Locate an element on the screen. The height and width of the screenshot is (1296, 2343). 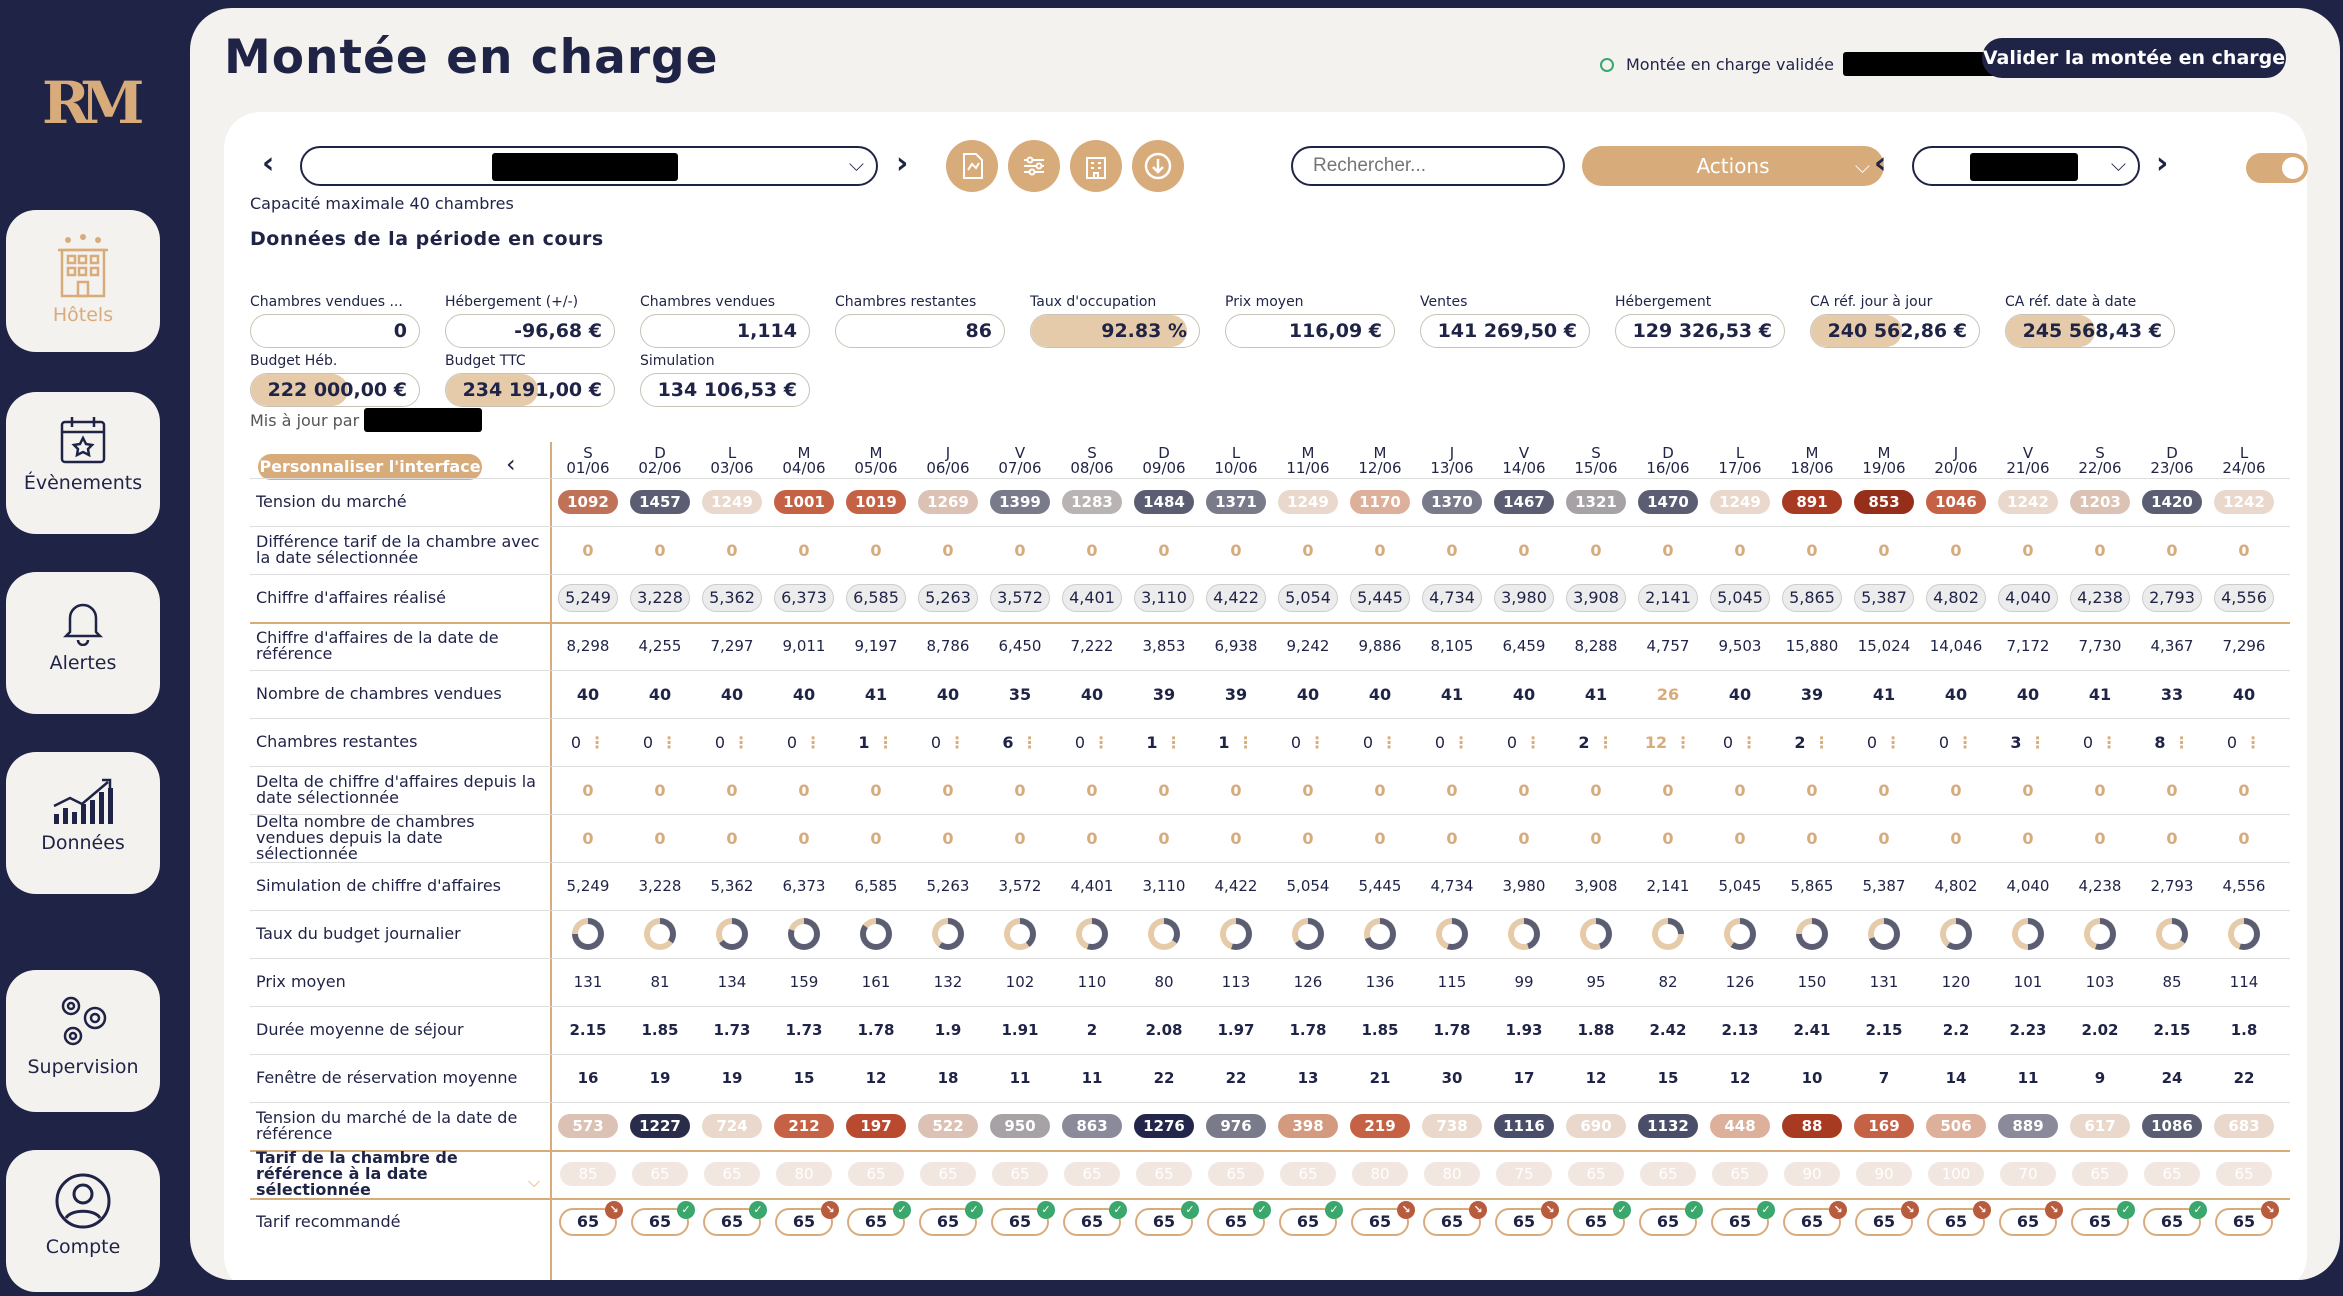
settings-button is located at coordinates (1034, 166).